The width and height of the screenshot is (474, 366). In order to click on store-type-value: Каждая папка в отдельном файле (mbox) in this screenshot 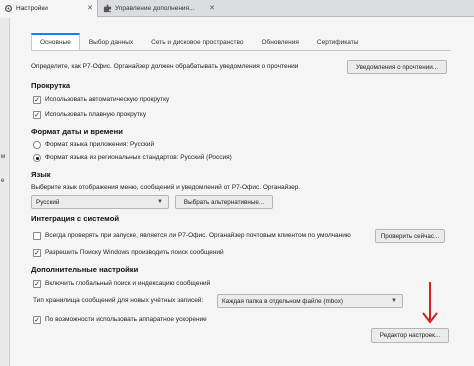, I will do `click(283, 301)`.